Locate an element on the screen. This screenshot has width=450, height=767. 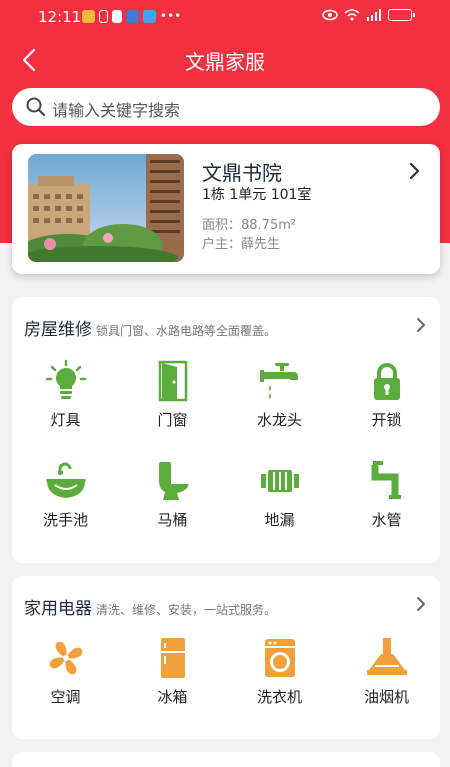
service-floor-drain: 地漏 is located at coordinates (279, 494).